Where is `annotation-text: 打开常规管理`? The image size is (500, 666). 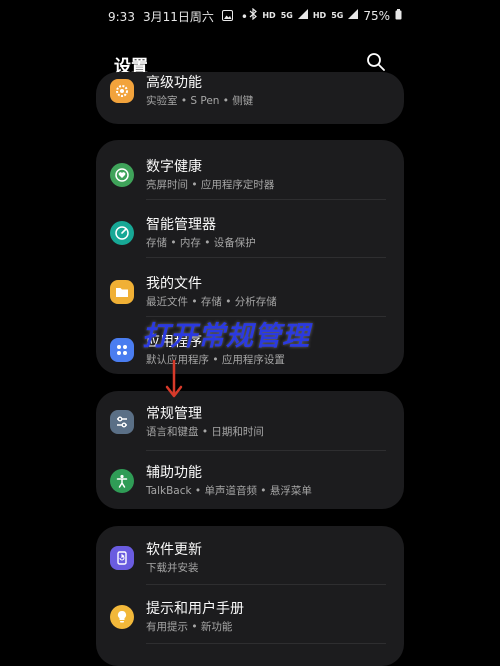 annotation-text: 打开常规管理 is located at coordinates (226, 336).